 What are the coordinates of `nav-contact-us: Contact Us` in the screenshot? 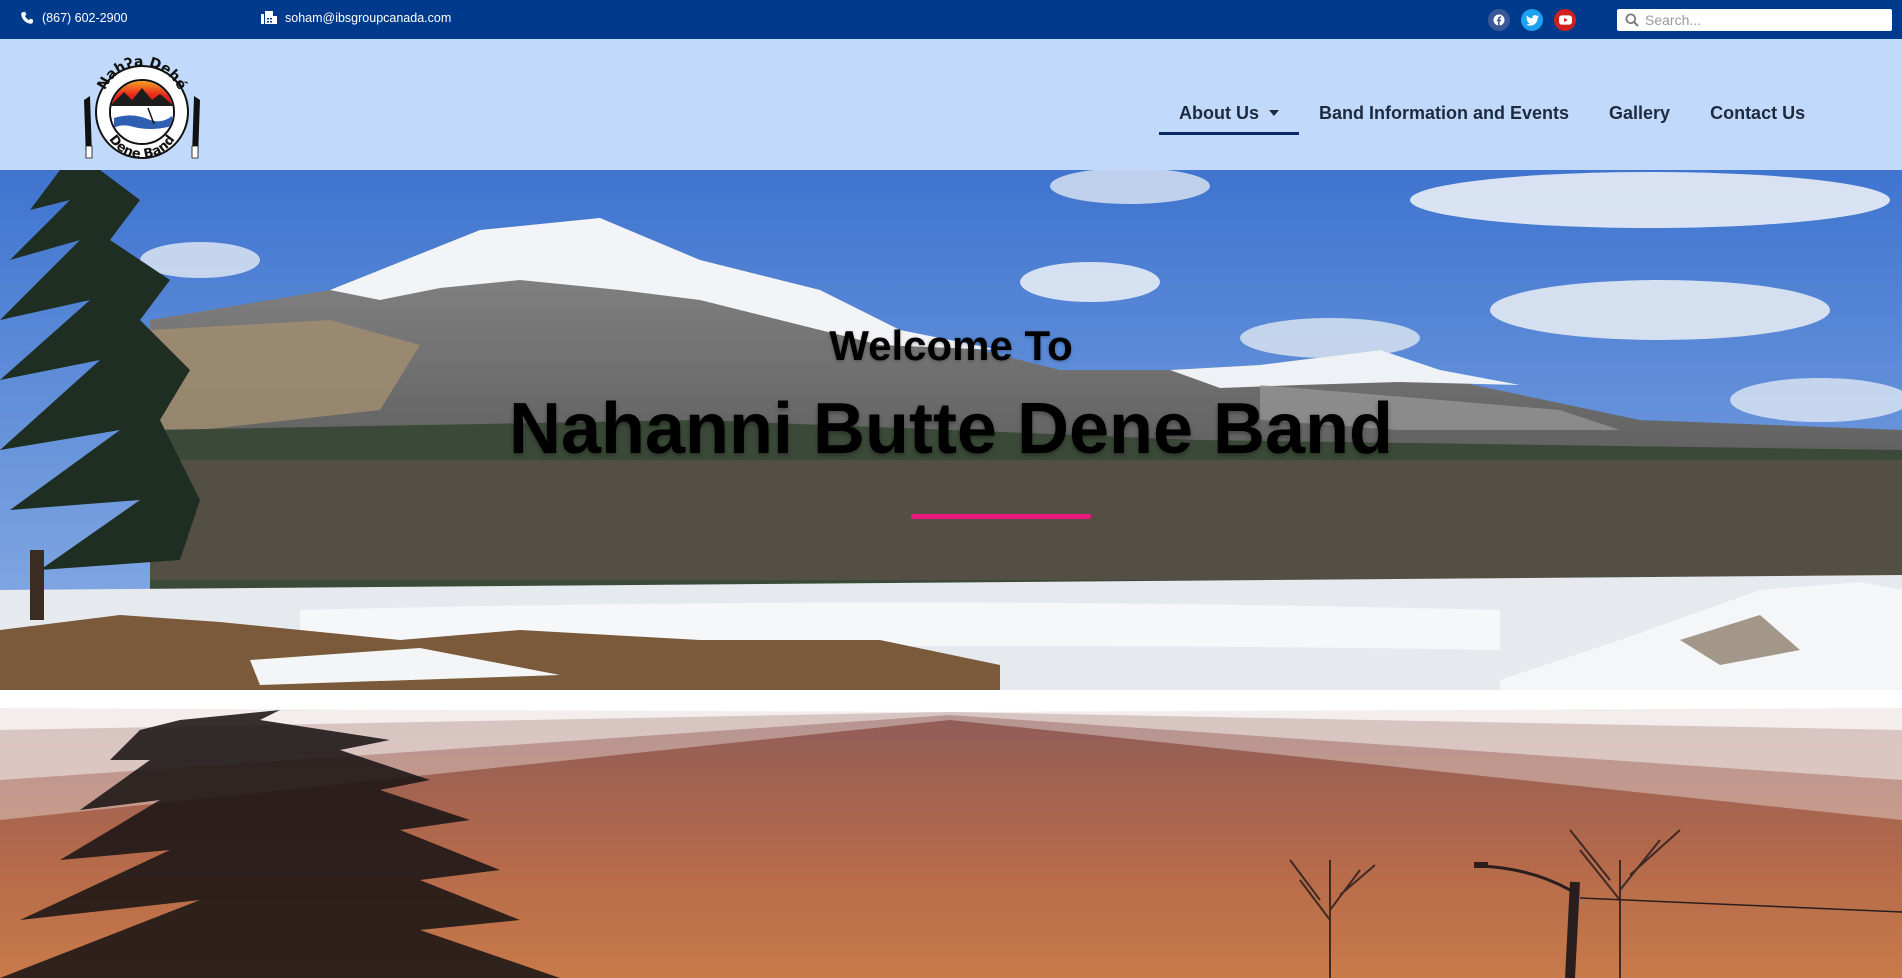 It's located at (1757, 113).